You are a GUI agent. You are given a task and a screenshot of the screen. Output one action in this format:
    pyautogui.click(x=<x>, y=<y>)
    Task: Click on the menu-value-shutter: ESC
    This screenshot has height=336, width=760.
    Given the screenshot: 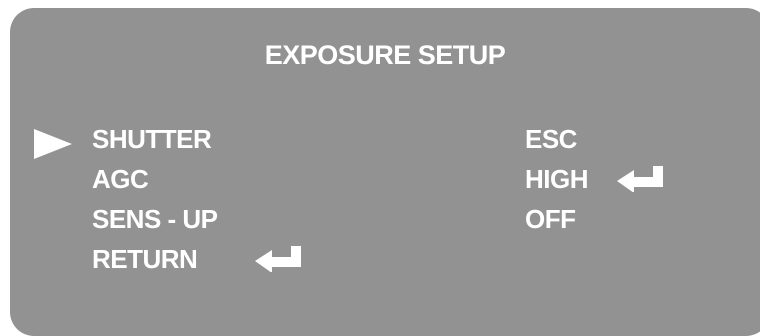 What is the action you would take?
    pyautogui.click(x=551, y=139)
    